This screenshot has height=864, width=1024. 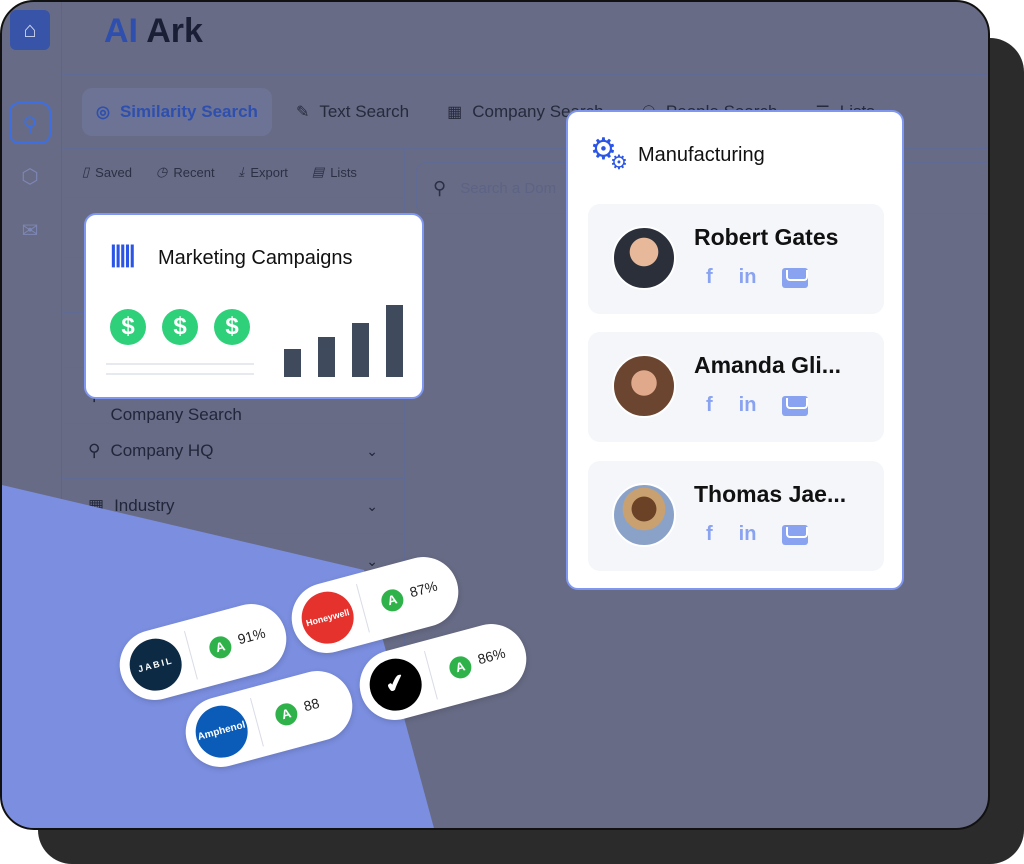 I want to click on tab-label: Text Search, so click(x=364, y=111).